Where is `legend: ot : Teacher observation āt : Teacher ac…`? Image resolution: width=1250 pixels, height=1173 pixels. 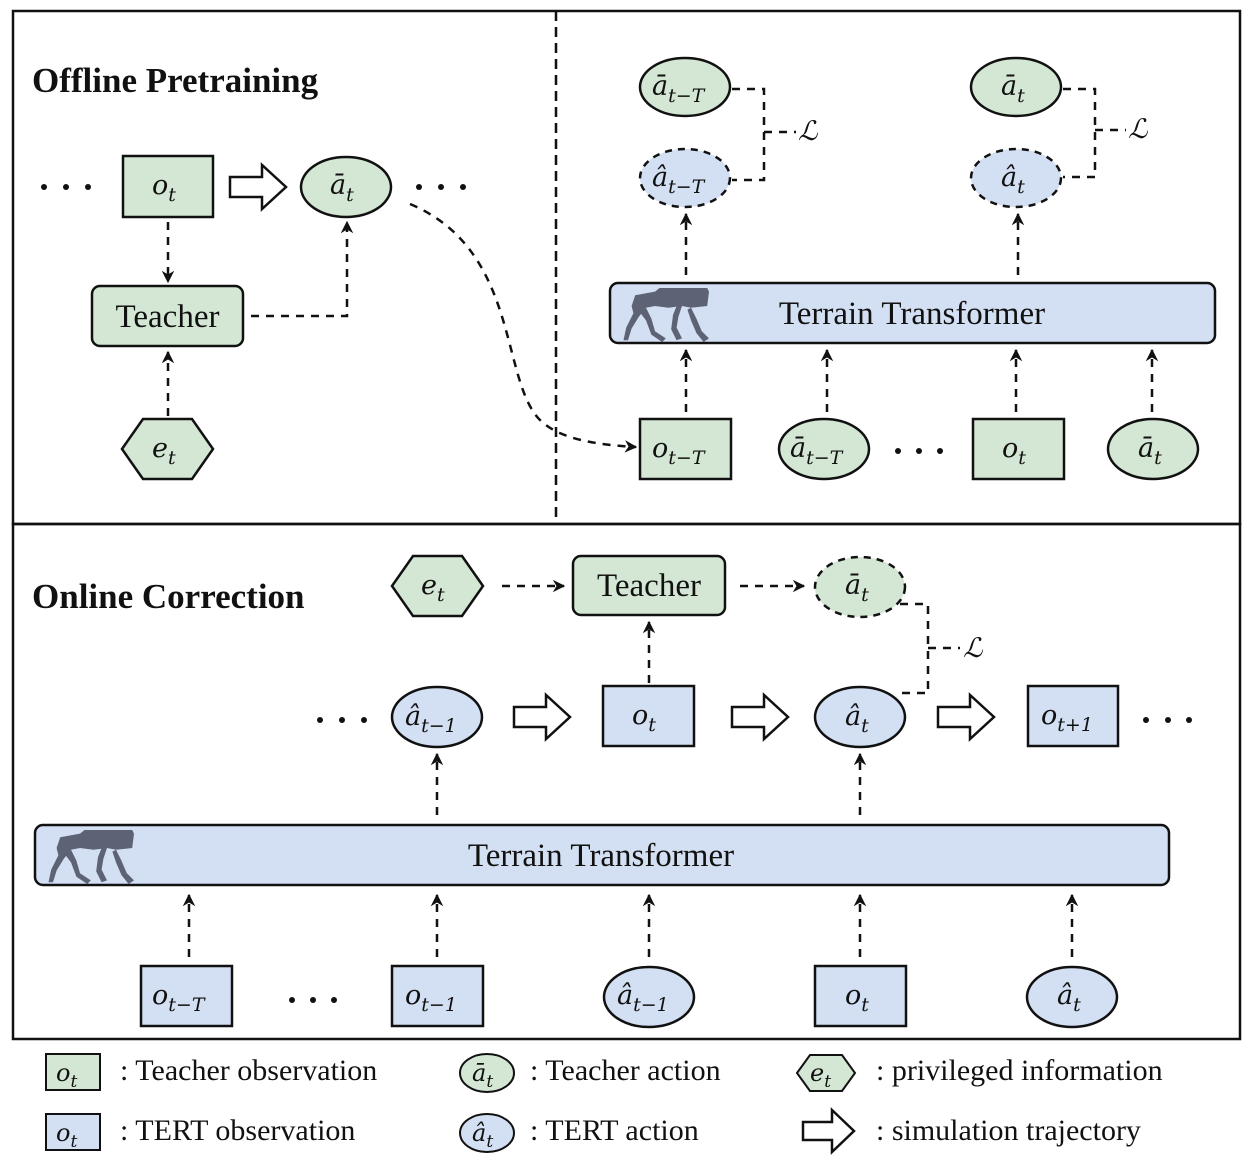
legend: ot : Teacher observation āt : Teacher ac… is located at coordinates (604, 1104).